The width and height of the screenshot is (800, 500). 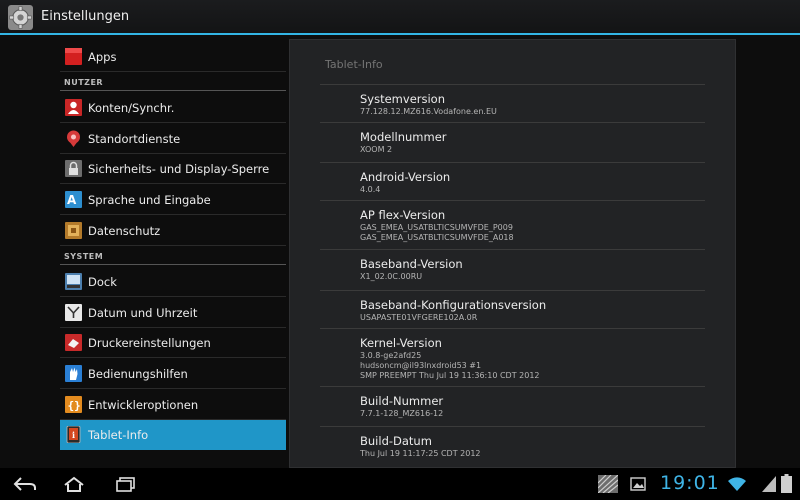 I want to click on sidebar-item-label: Tablet-Info, so click(x=118, y=435).